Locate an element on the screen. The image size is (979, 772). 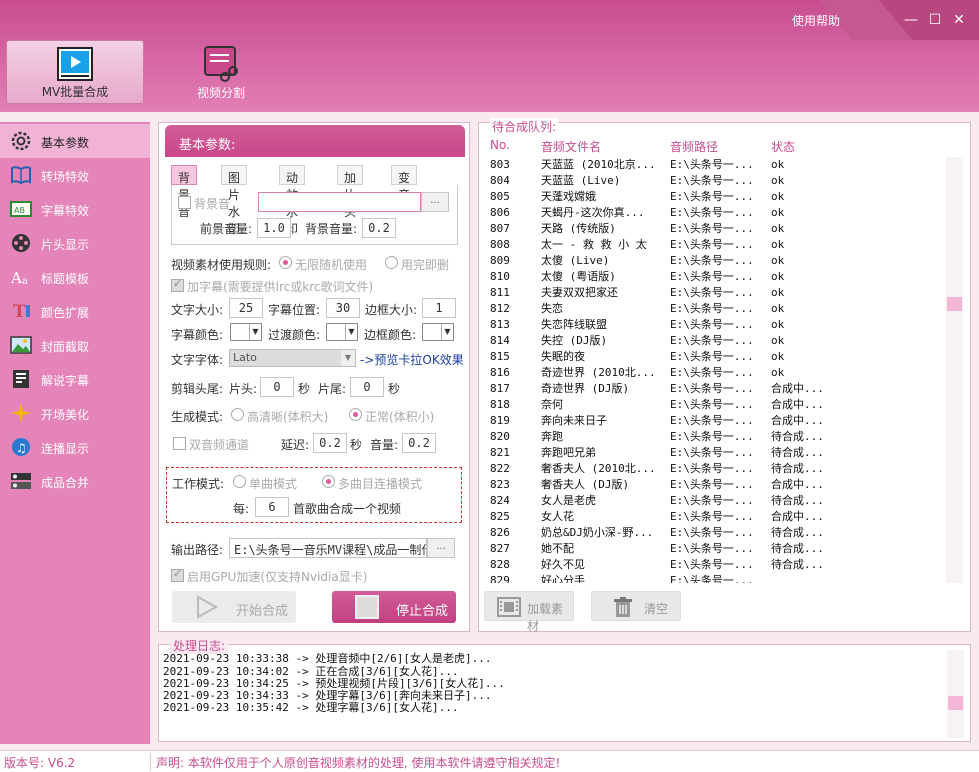
table-row: 808 太一 - 救 救 小 太 E:\头条号一... ok is located at coordinates (716, 245).